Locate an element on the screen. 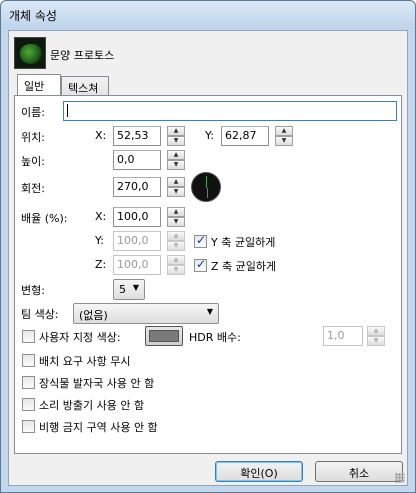 Image resolution: width=416 pixels, height=493 pixels. color-swatch is located at coordinates (164, 336).